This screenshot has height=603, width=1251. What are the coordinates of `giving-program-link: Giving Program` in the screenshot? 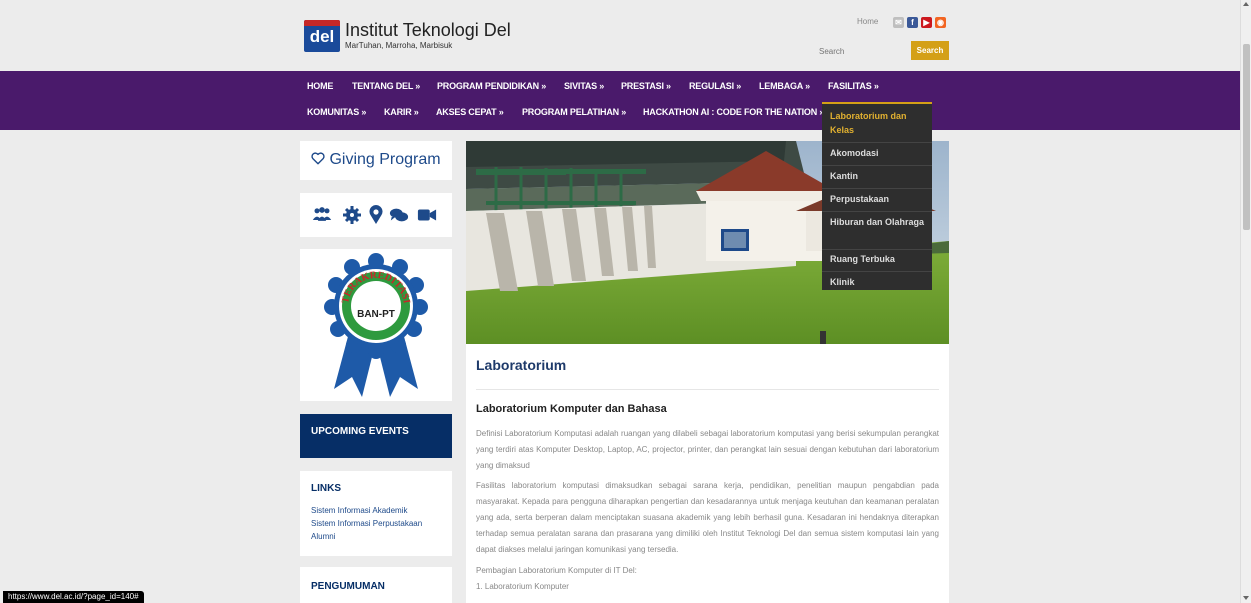 It's located at (376, 160).